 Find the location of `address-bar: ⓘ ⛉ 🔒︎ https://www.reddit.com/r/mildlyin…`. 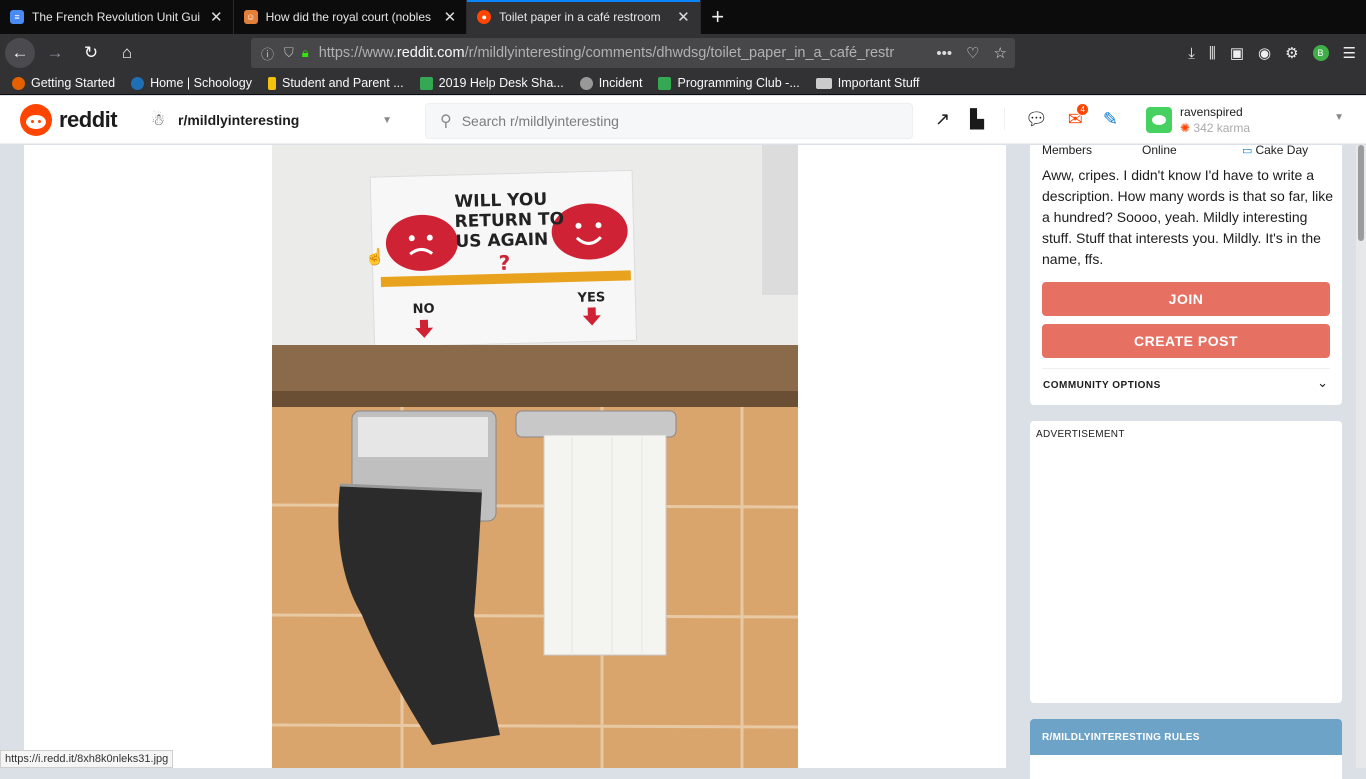

address-bar: ⓘ ⛉ 🔒︎ https://www.reddit.com/r/mildlyin… is located at coordinates (633, 53).